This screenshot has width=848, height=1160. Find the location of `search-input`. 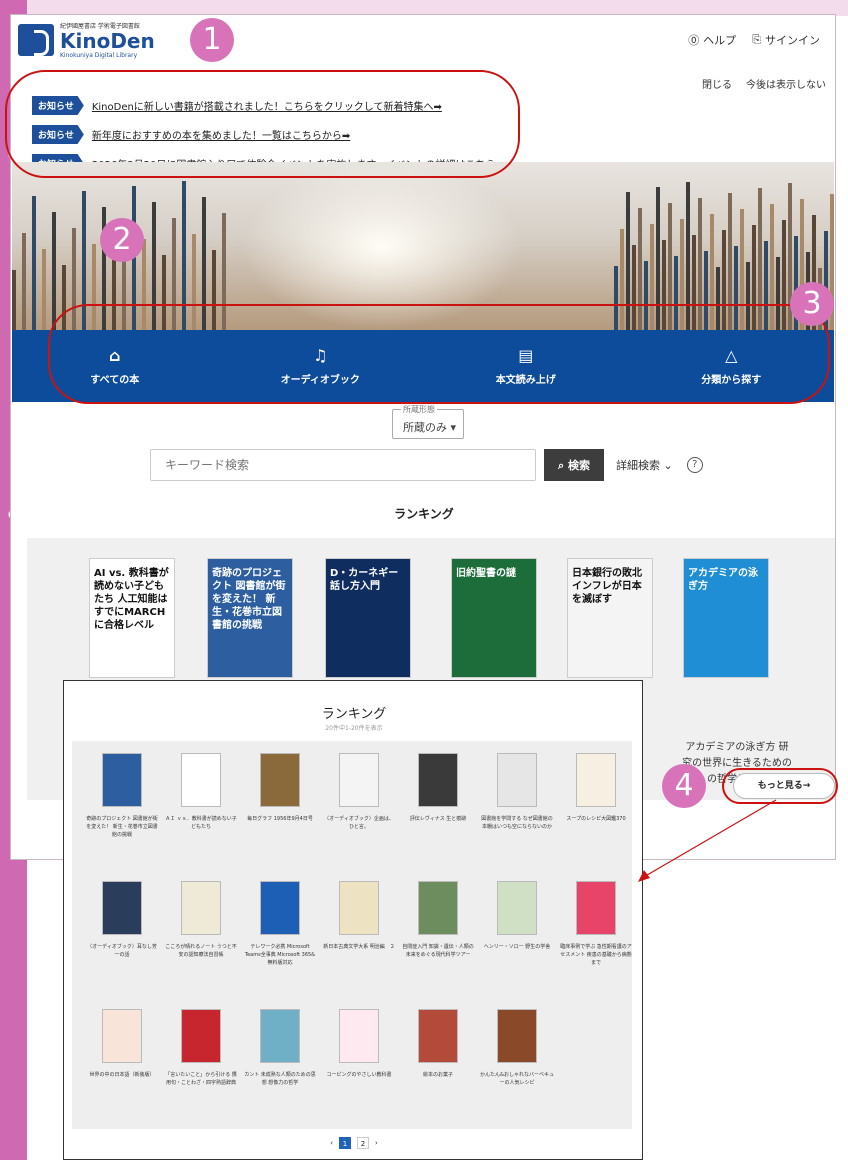

search-input is located at coordinates (343, 465).